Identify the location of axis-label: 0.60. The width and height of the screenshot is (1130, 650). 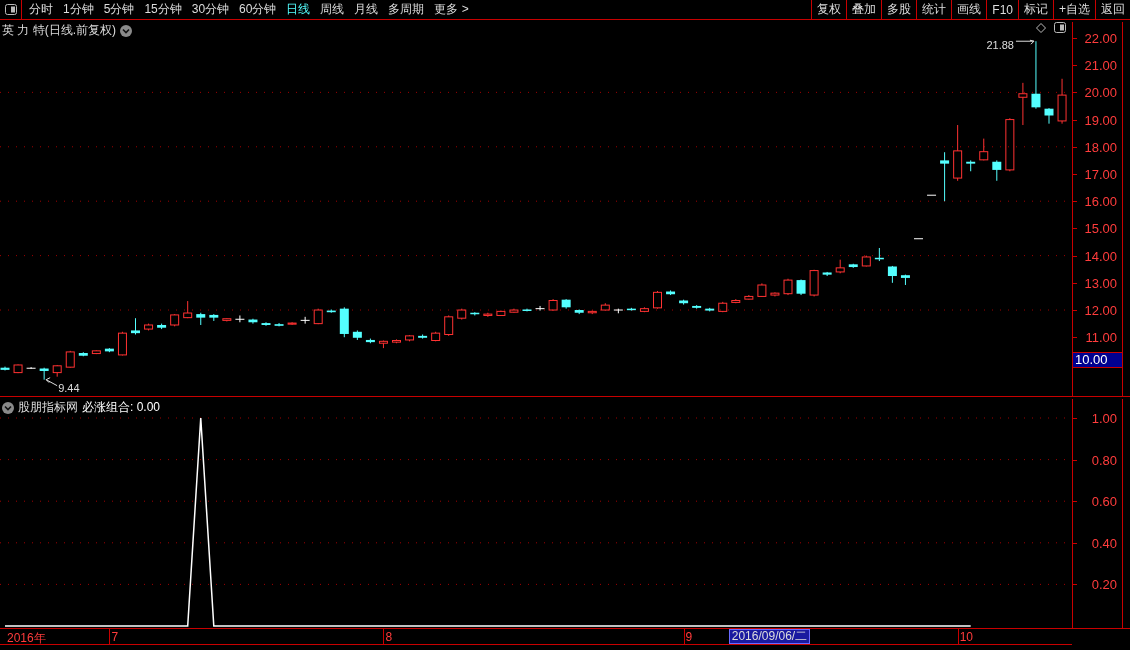
(1104, 501).